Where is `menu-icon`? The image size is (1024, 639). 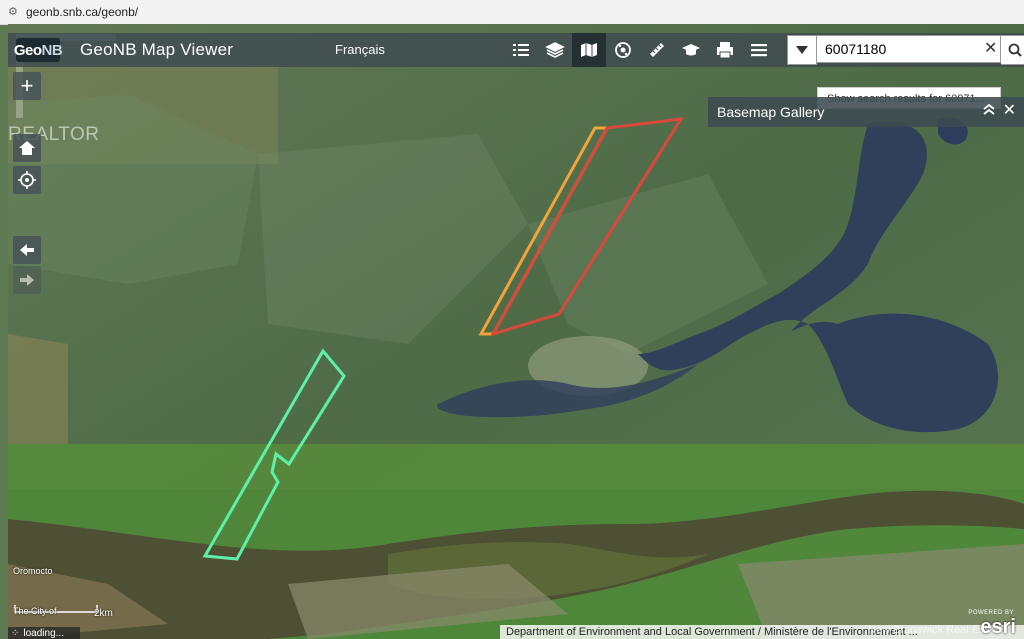 menu-icon is located at coordinates (759, 50).